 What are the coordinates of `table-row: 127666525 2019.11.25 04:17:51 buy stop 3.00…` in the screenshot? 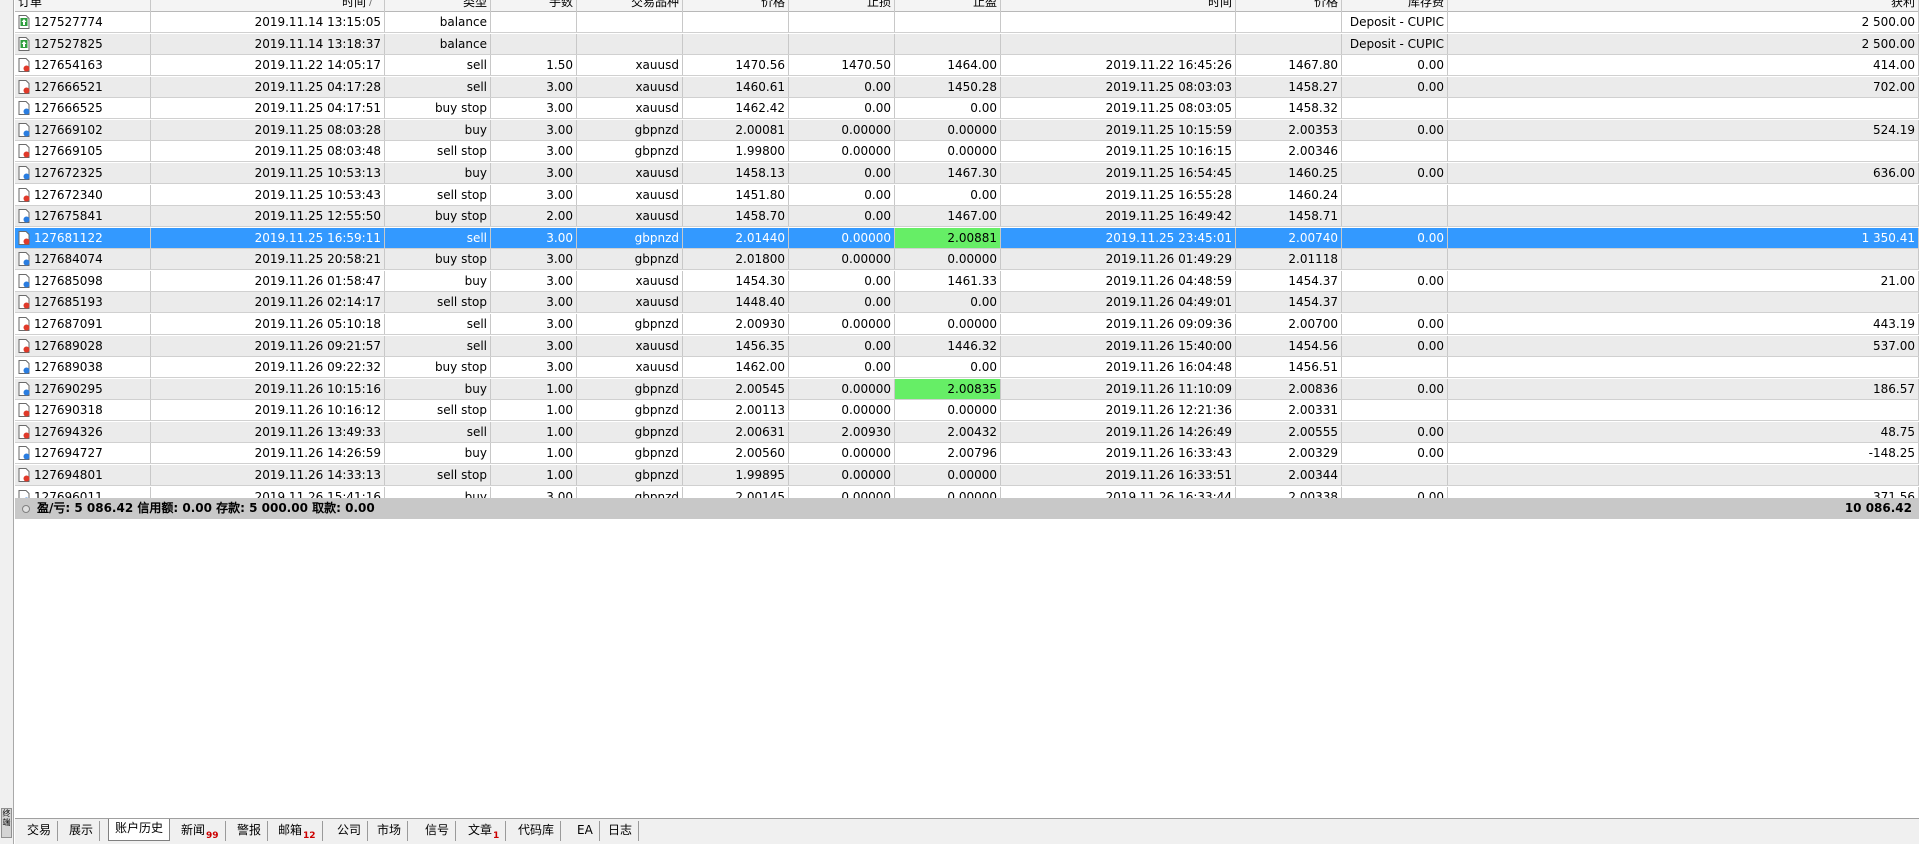 It's located at (967, 109).